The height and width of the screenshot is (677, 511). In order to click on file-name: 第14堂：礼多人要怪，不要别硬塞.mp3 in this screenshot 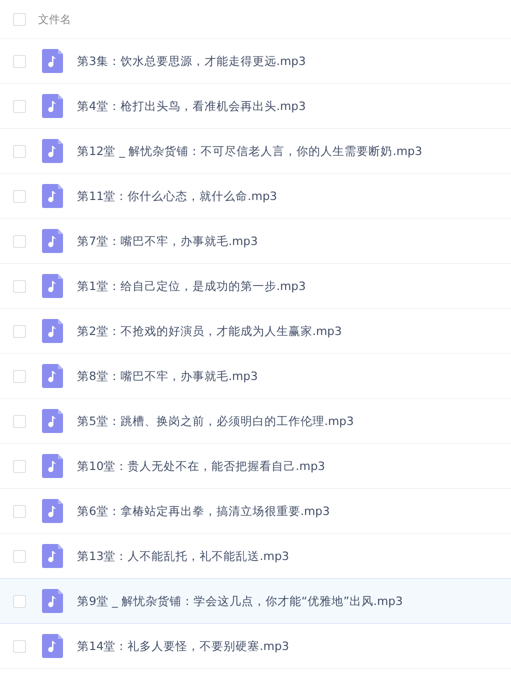, I will do `click(183, 646)`.